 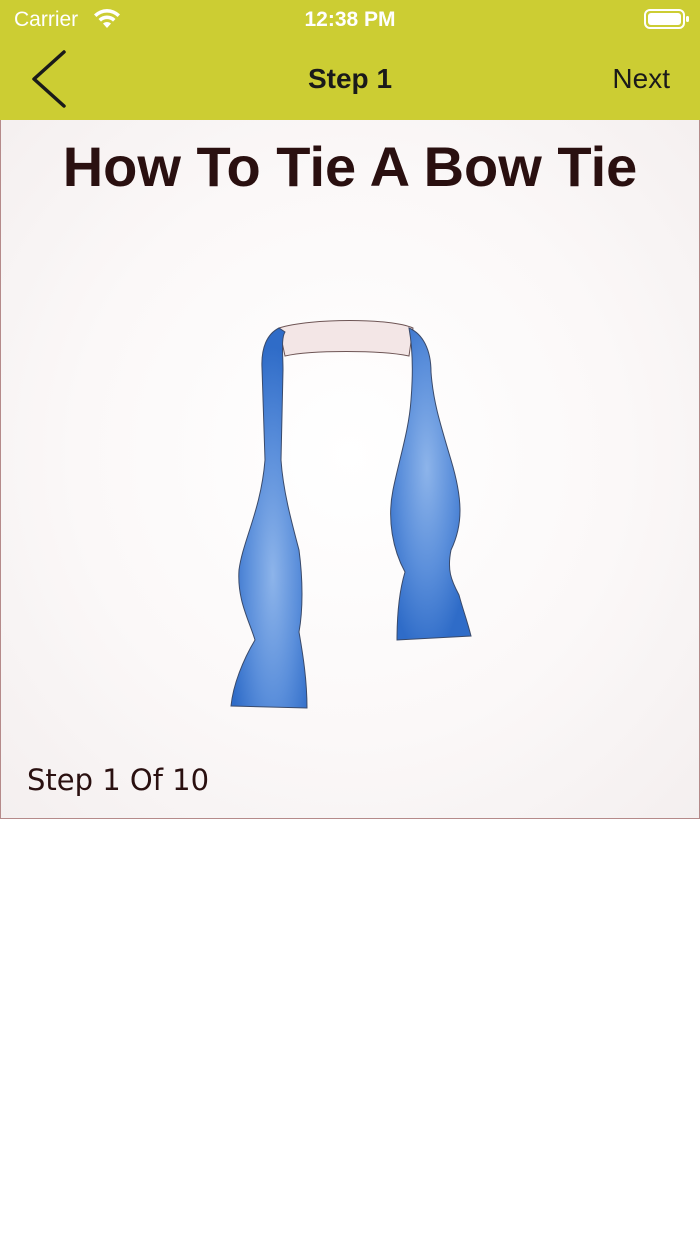 I want to click on status-time: 12:38 PM, so click(x=350, y=19).